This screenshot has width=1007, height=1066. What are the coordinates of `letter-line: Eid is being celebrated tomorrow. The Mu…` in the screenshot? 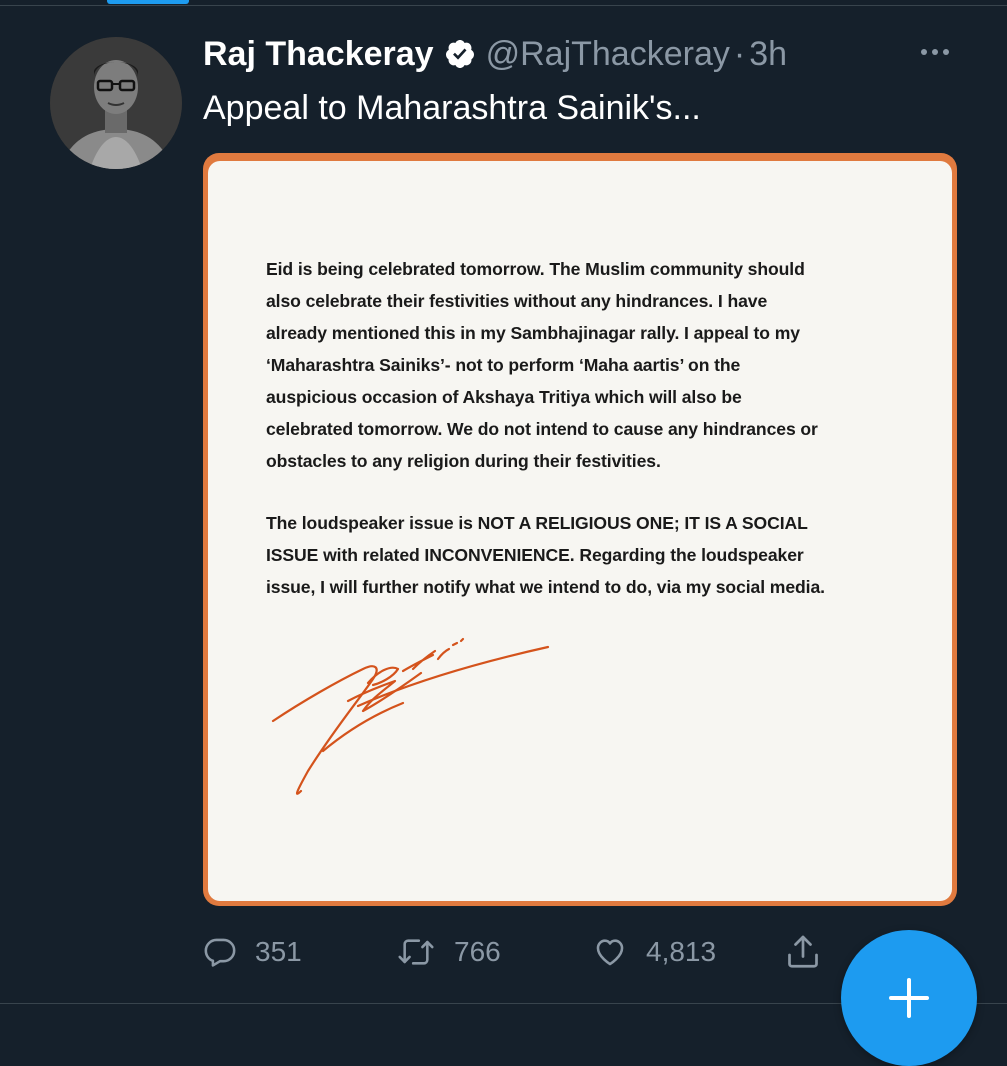 It's located at (535, 269).